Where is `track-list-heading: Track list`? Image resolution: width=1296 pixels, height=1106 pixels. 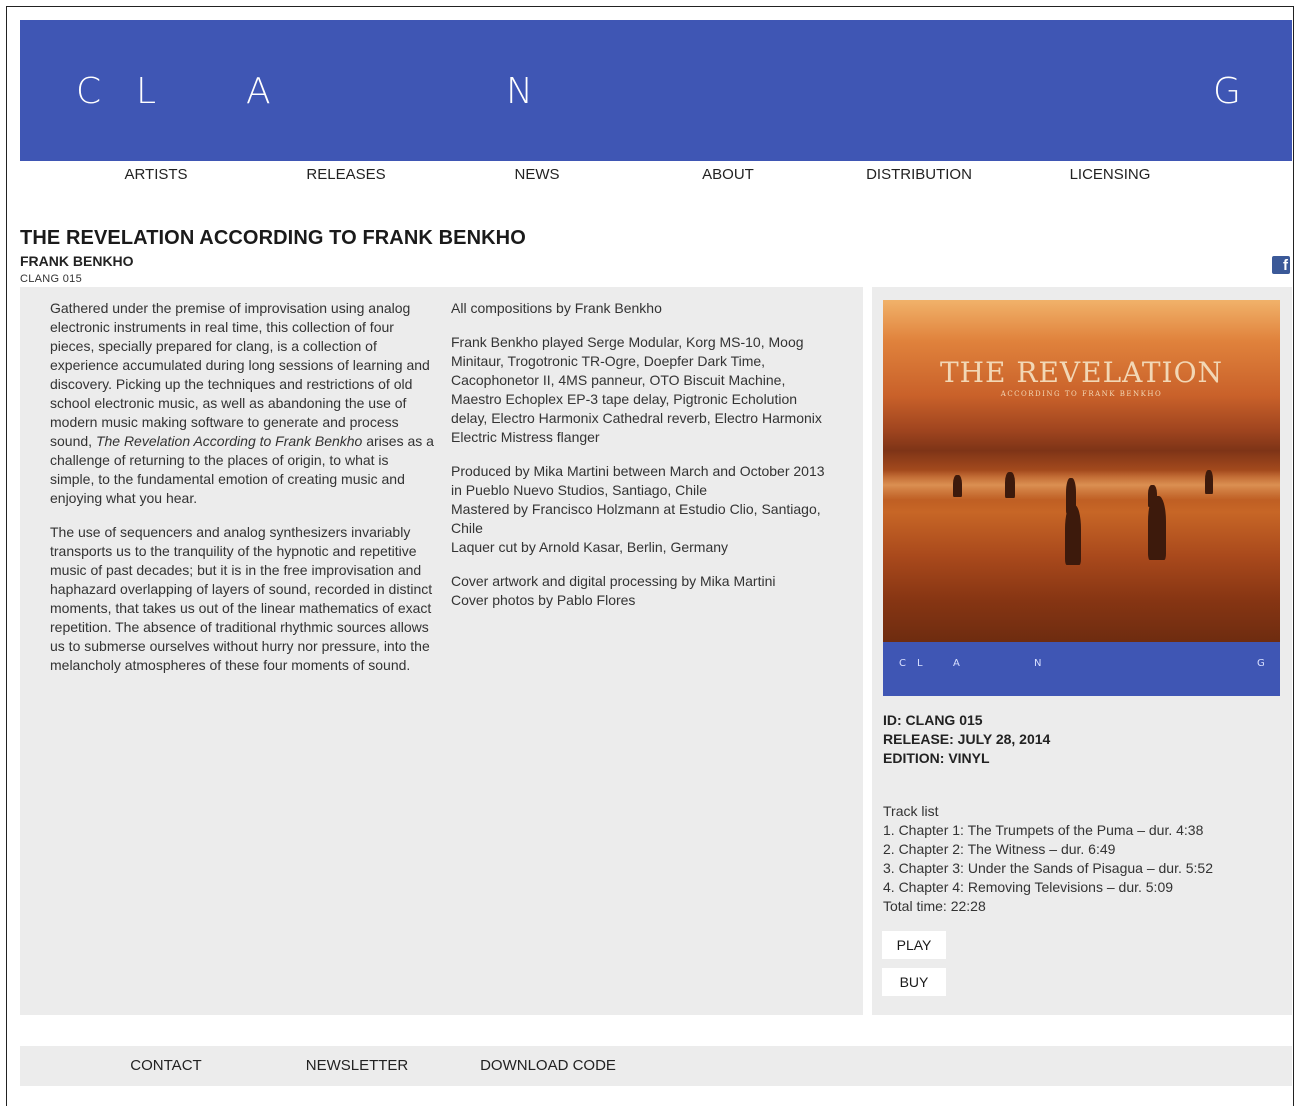
track-list-heading: Track list is located at coordinates (911, 811).